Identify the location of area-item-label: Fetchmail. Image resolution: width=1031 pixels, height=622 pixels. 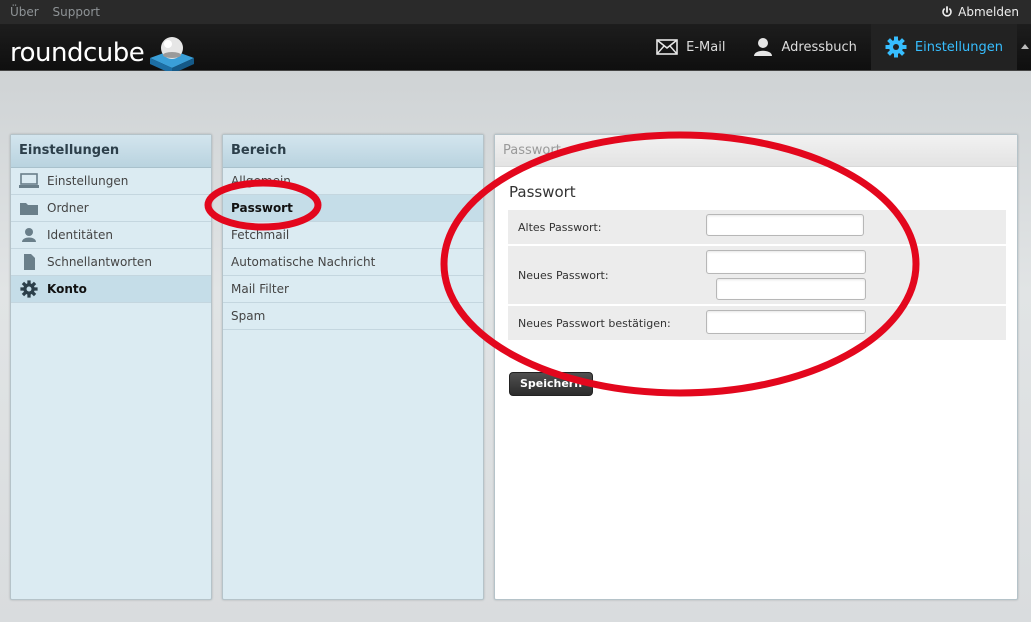
(260, 235).